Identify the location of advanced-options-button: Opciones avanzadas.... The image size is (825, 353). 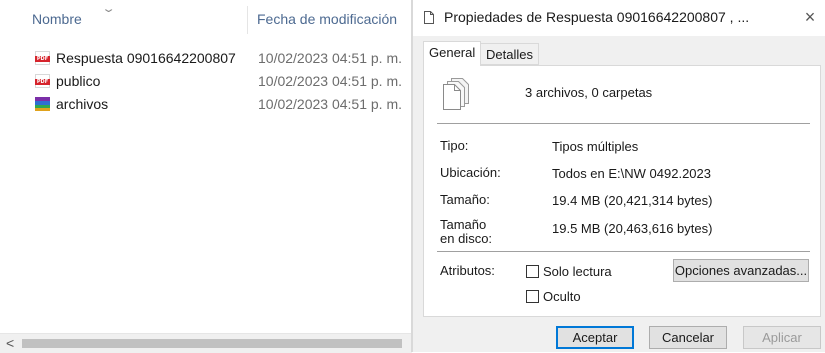
(741, 270).